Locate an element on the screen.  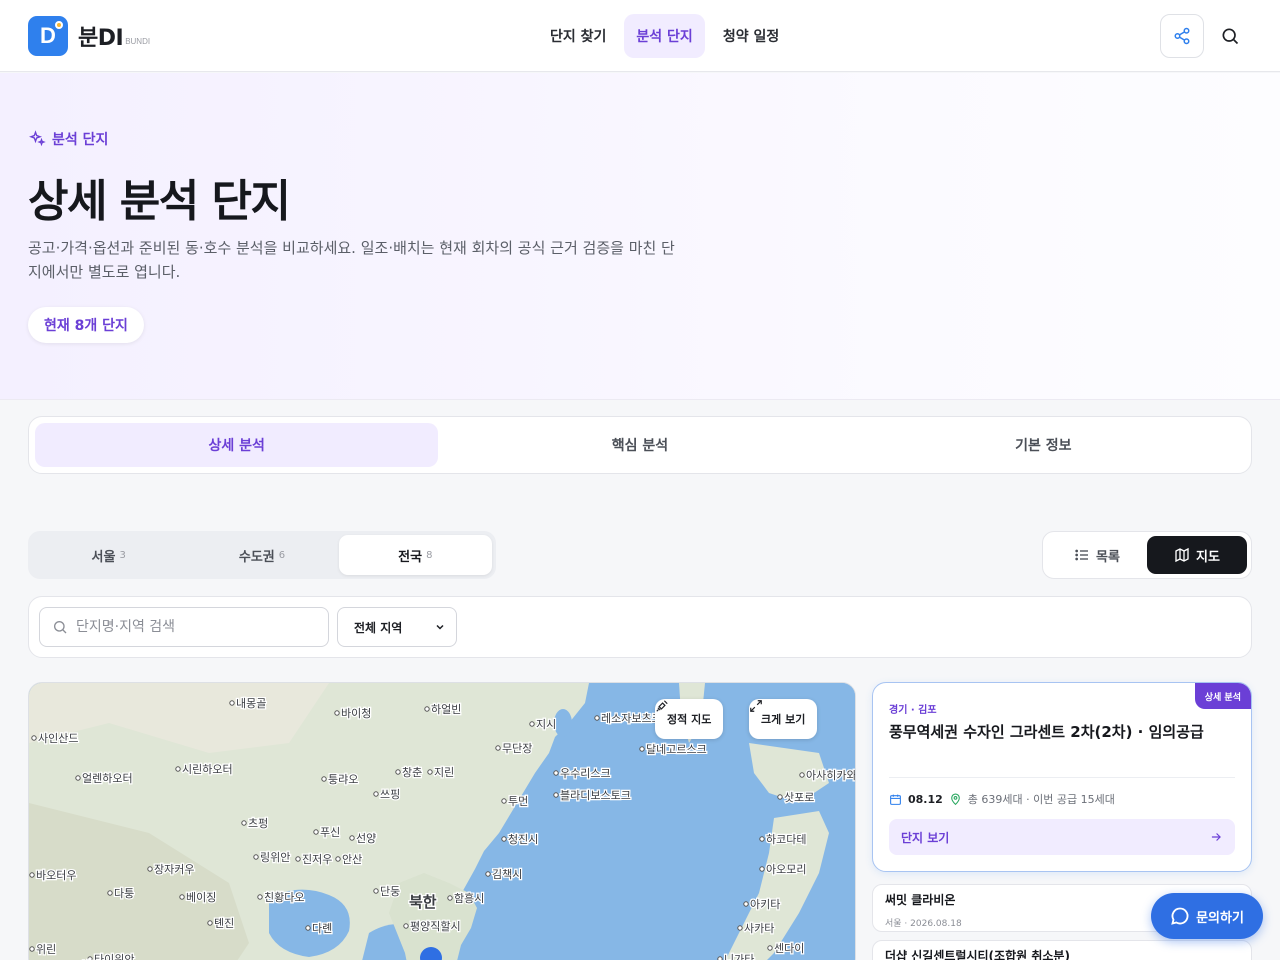
map-place-label: 아사히카와 is located at coordinates (827, 775).